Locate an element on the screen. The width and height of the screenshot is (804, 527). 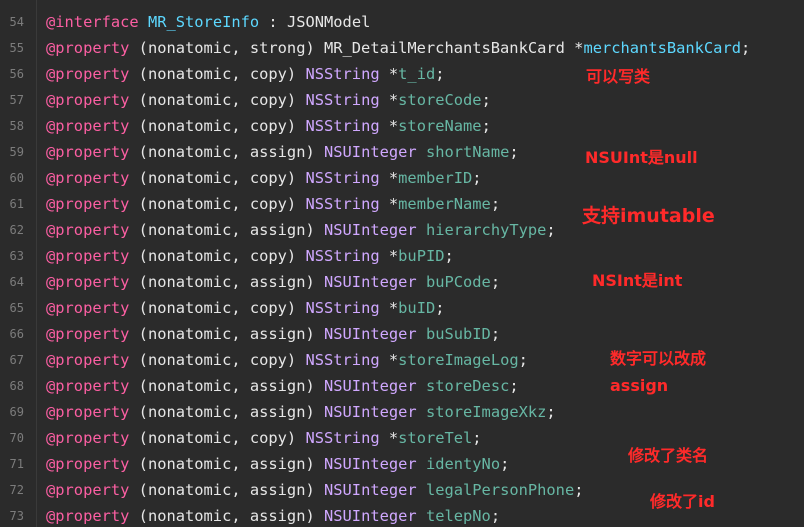
code-token: storeImageXkz is located at coordinates (486, 412).